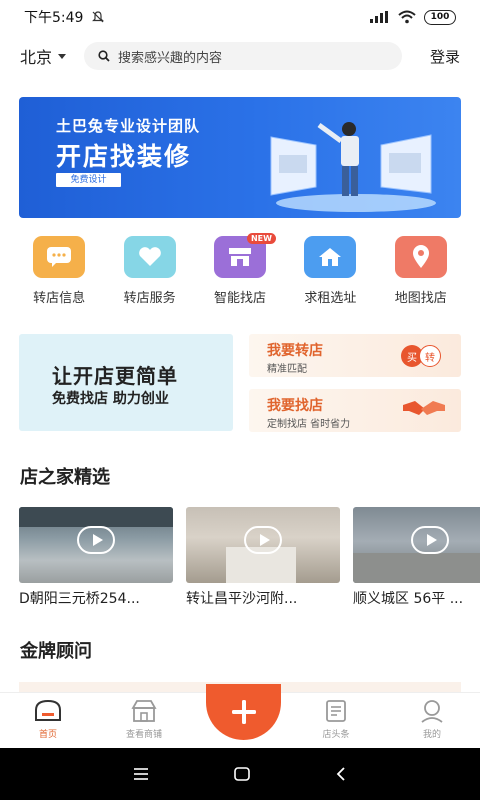 The image size is (480, 800). I want to click on grid-label: 求租选址, so click(330, 298).